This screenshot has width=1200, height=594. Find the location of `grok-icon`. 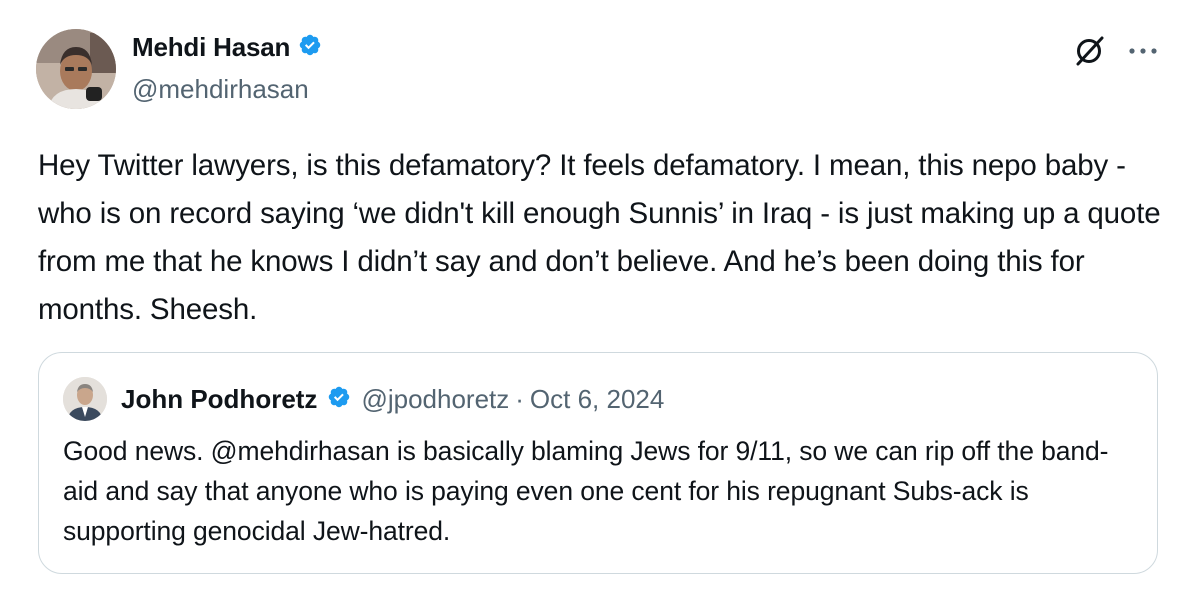

grok-icon is located at coordinates (1089, 51).